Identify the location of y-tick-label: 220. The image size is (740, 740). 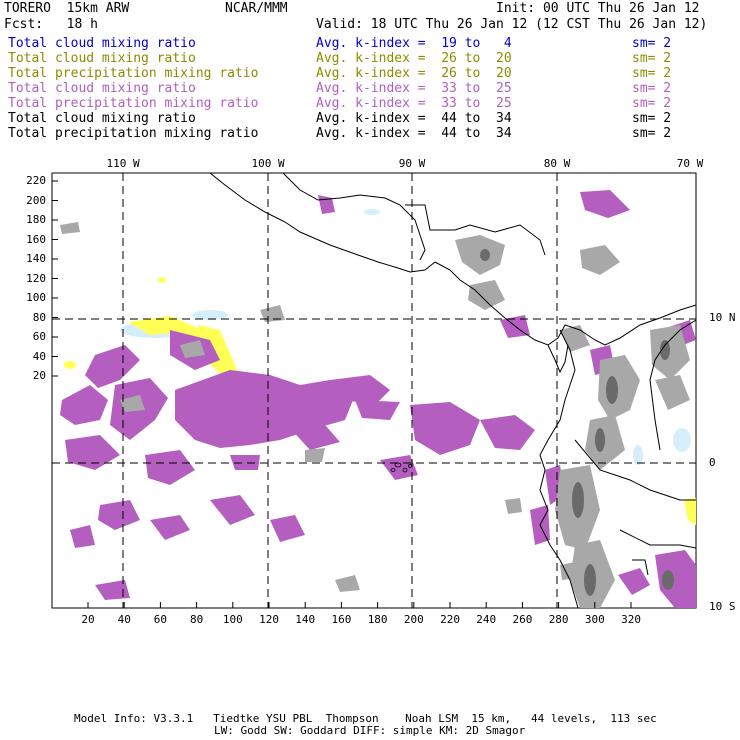
(36, 180).